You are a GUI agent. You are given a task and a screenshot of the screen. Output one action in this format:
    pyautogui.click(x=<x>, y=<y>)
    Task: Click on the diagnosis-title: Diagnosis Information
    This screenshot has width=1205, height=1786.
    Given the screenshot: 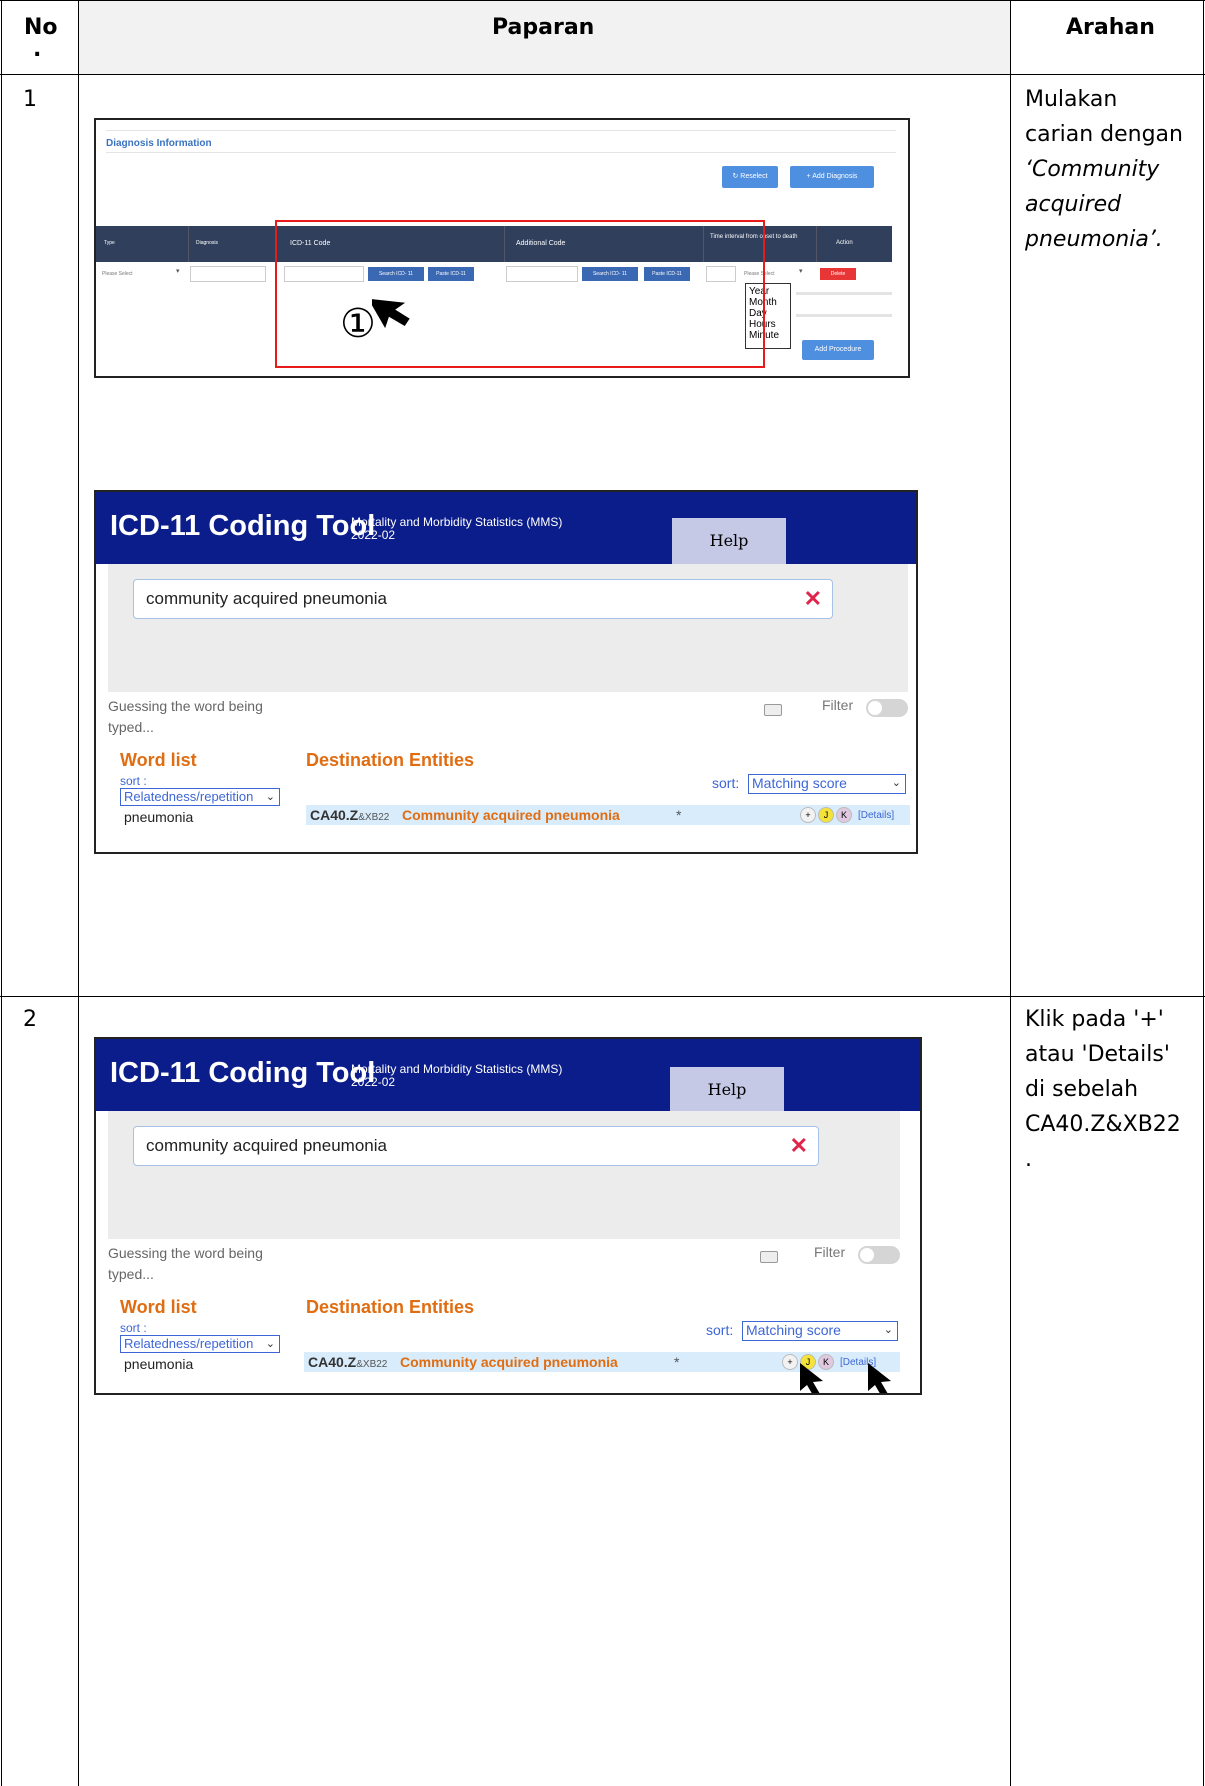 What is the action you would take?
    pyautogui.click(x=159, y=143)
    